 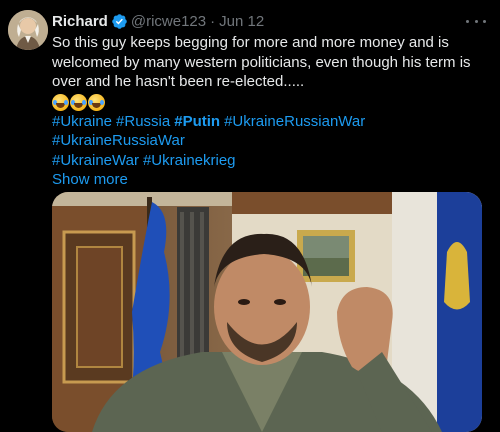 What do you see at coordinates (294, 121) in the screenshot?
I see `hashtag-link: #UkraineRussianWar` at bounding box center [294, 121].